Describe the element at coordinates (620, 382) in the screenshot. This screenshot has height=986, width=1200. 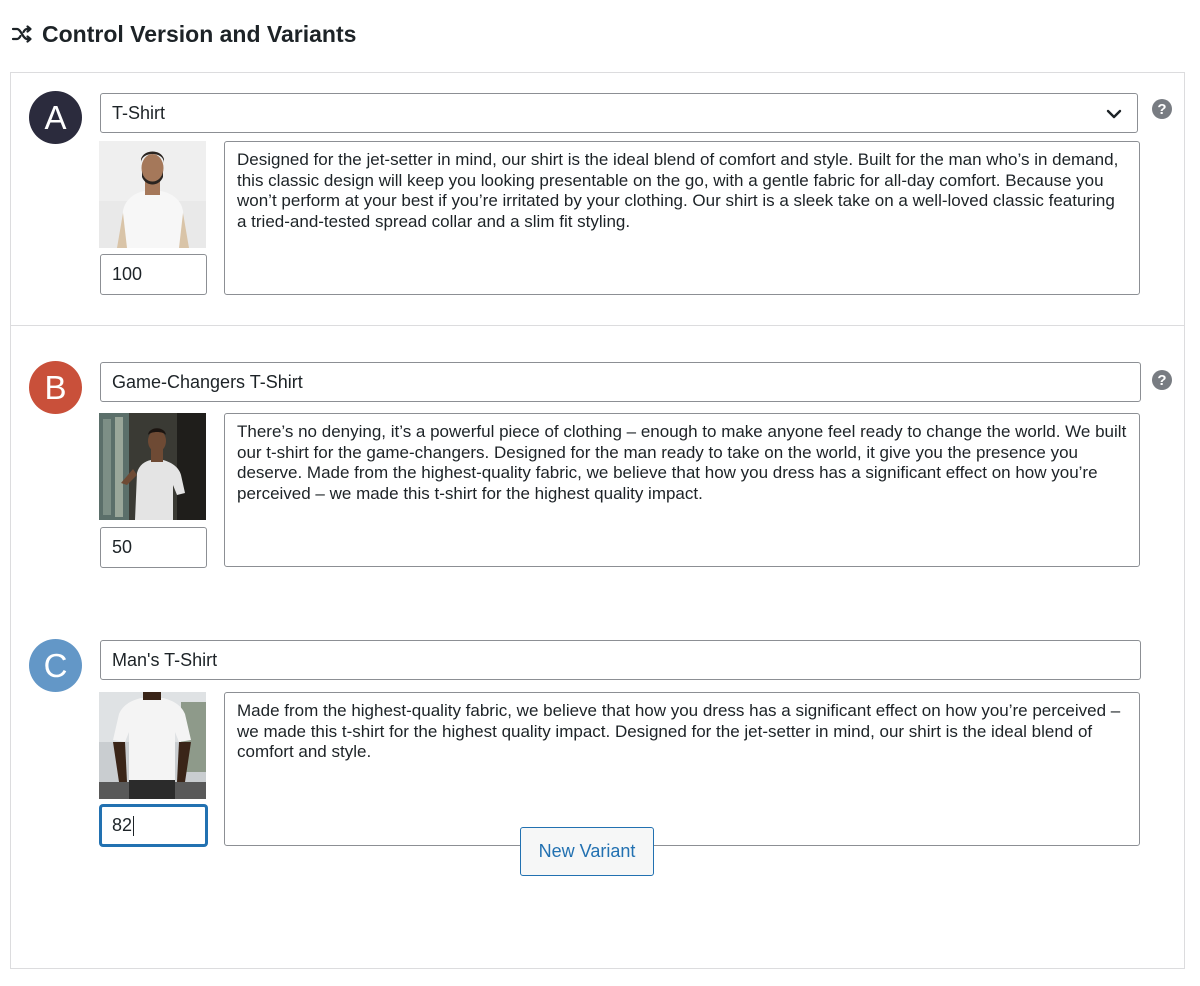
I see `variant-b-name-input: Game-Changers T-Shirt` at that location.